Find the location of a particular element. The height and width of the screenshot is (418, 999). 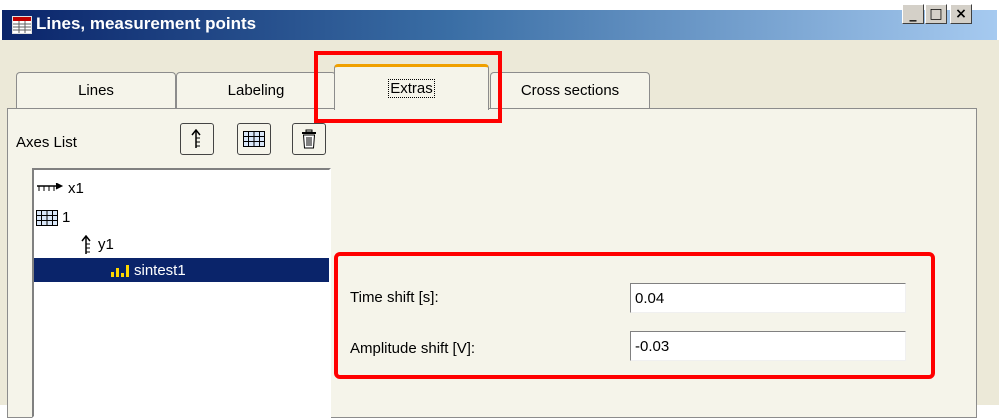

tree-item-coordinate-system: 1 is located at coordinates (53, 217).